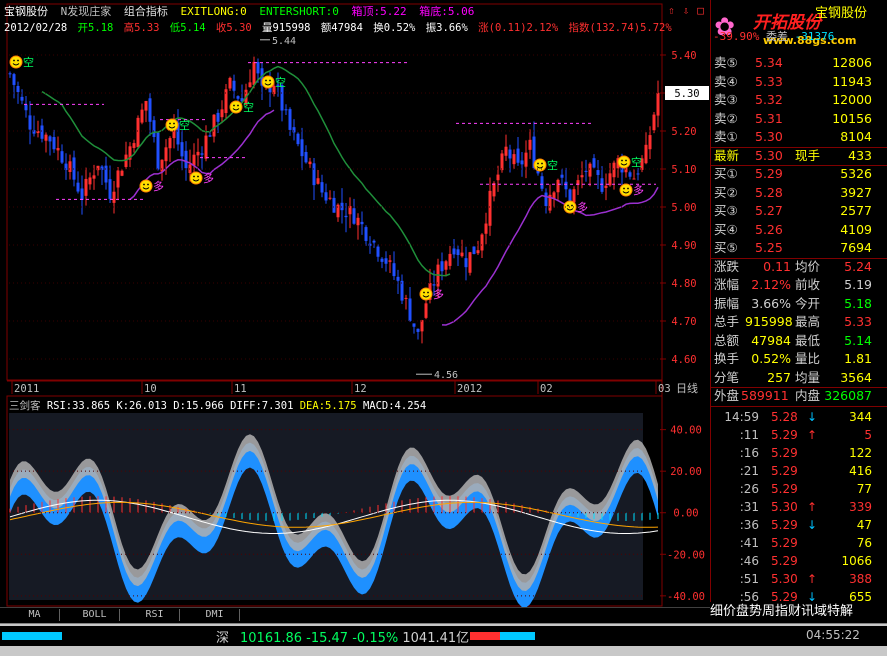 This screenshot has width=887, height=656. I want to click on tick-volume: 388, so click(860, 579).